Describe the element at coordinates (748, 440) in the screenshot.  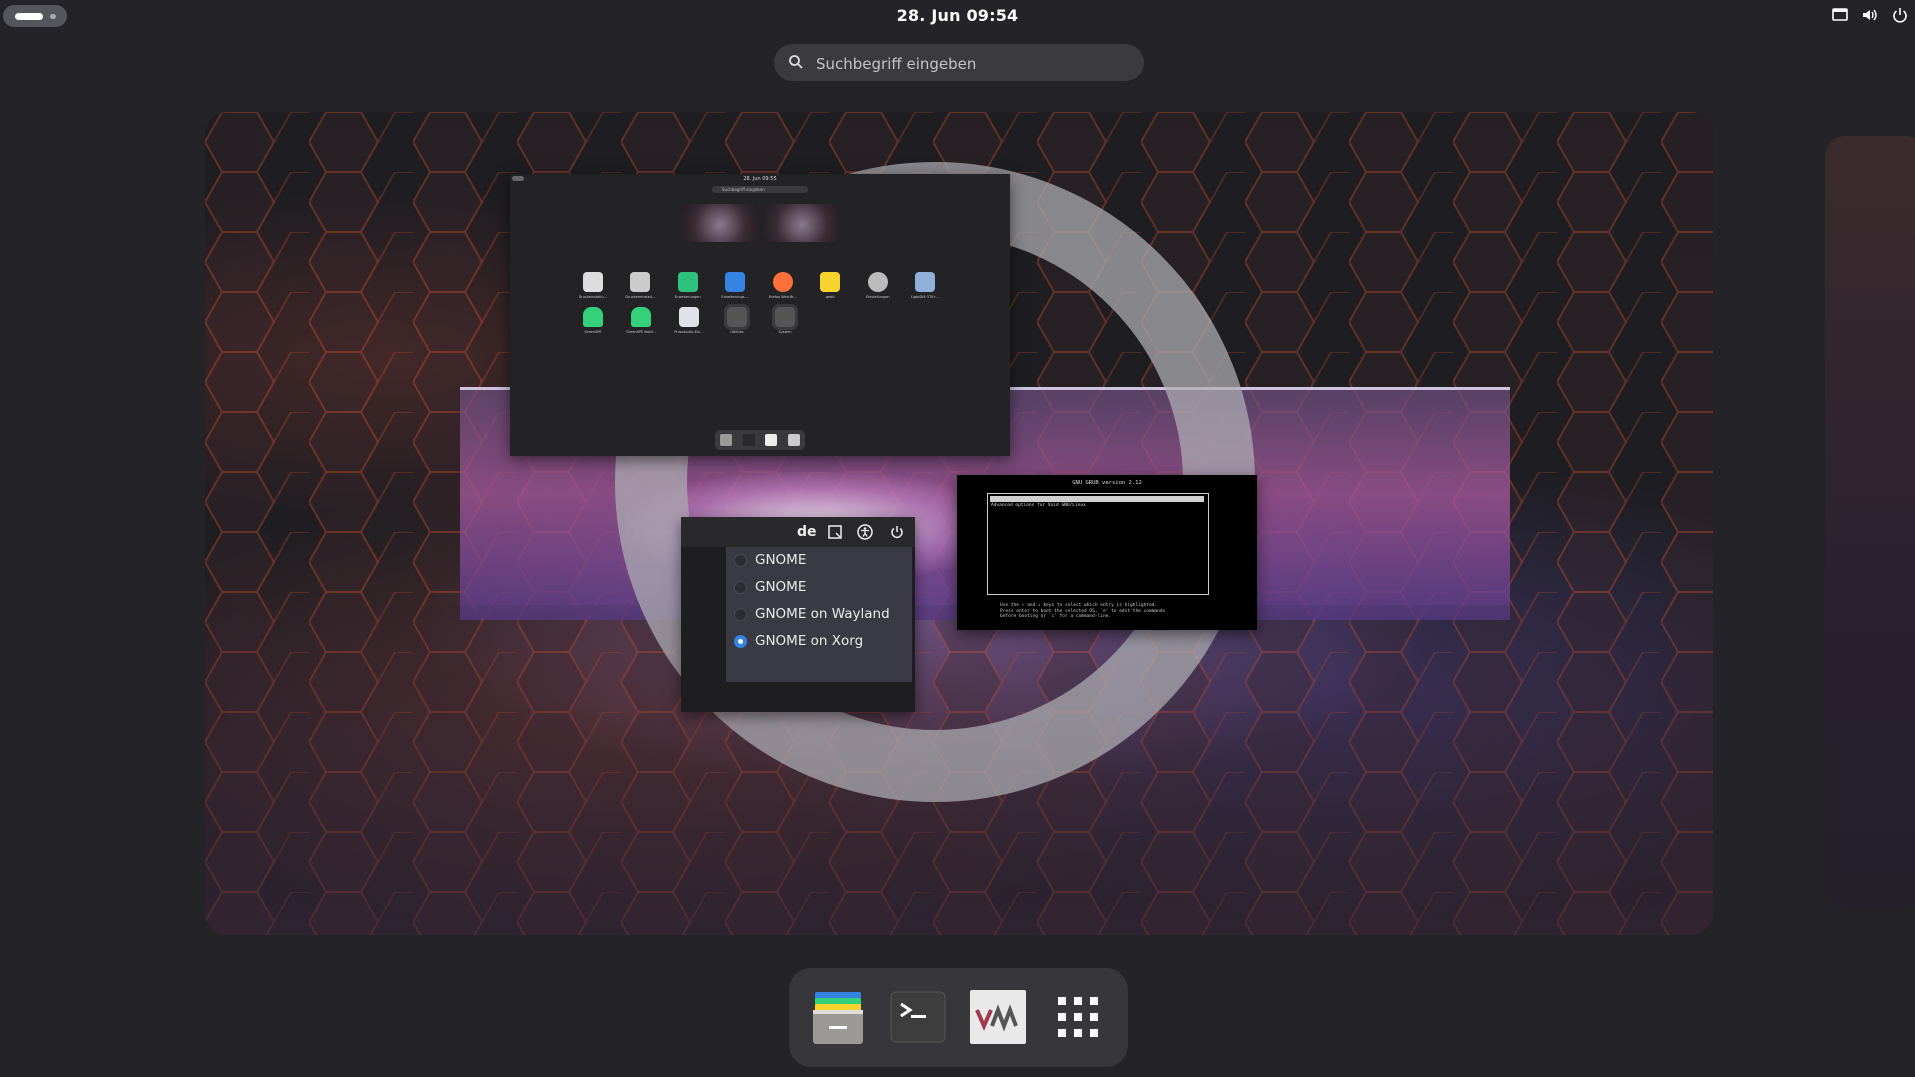
I see `mini-terminal-icon` at that location.